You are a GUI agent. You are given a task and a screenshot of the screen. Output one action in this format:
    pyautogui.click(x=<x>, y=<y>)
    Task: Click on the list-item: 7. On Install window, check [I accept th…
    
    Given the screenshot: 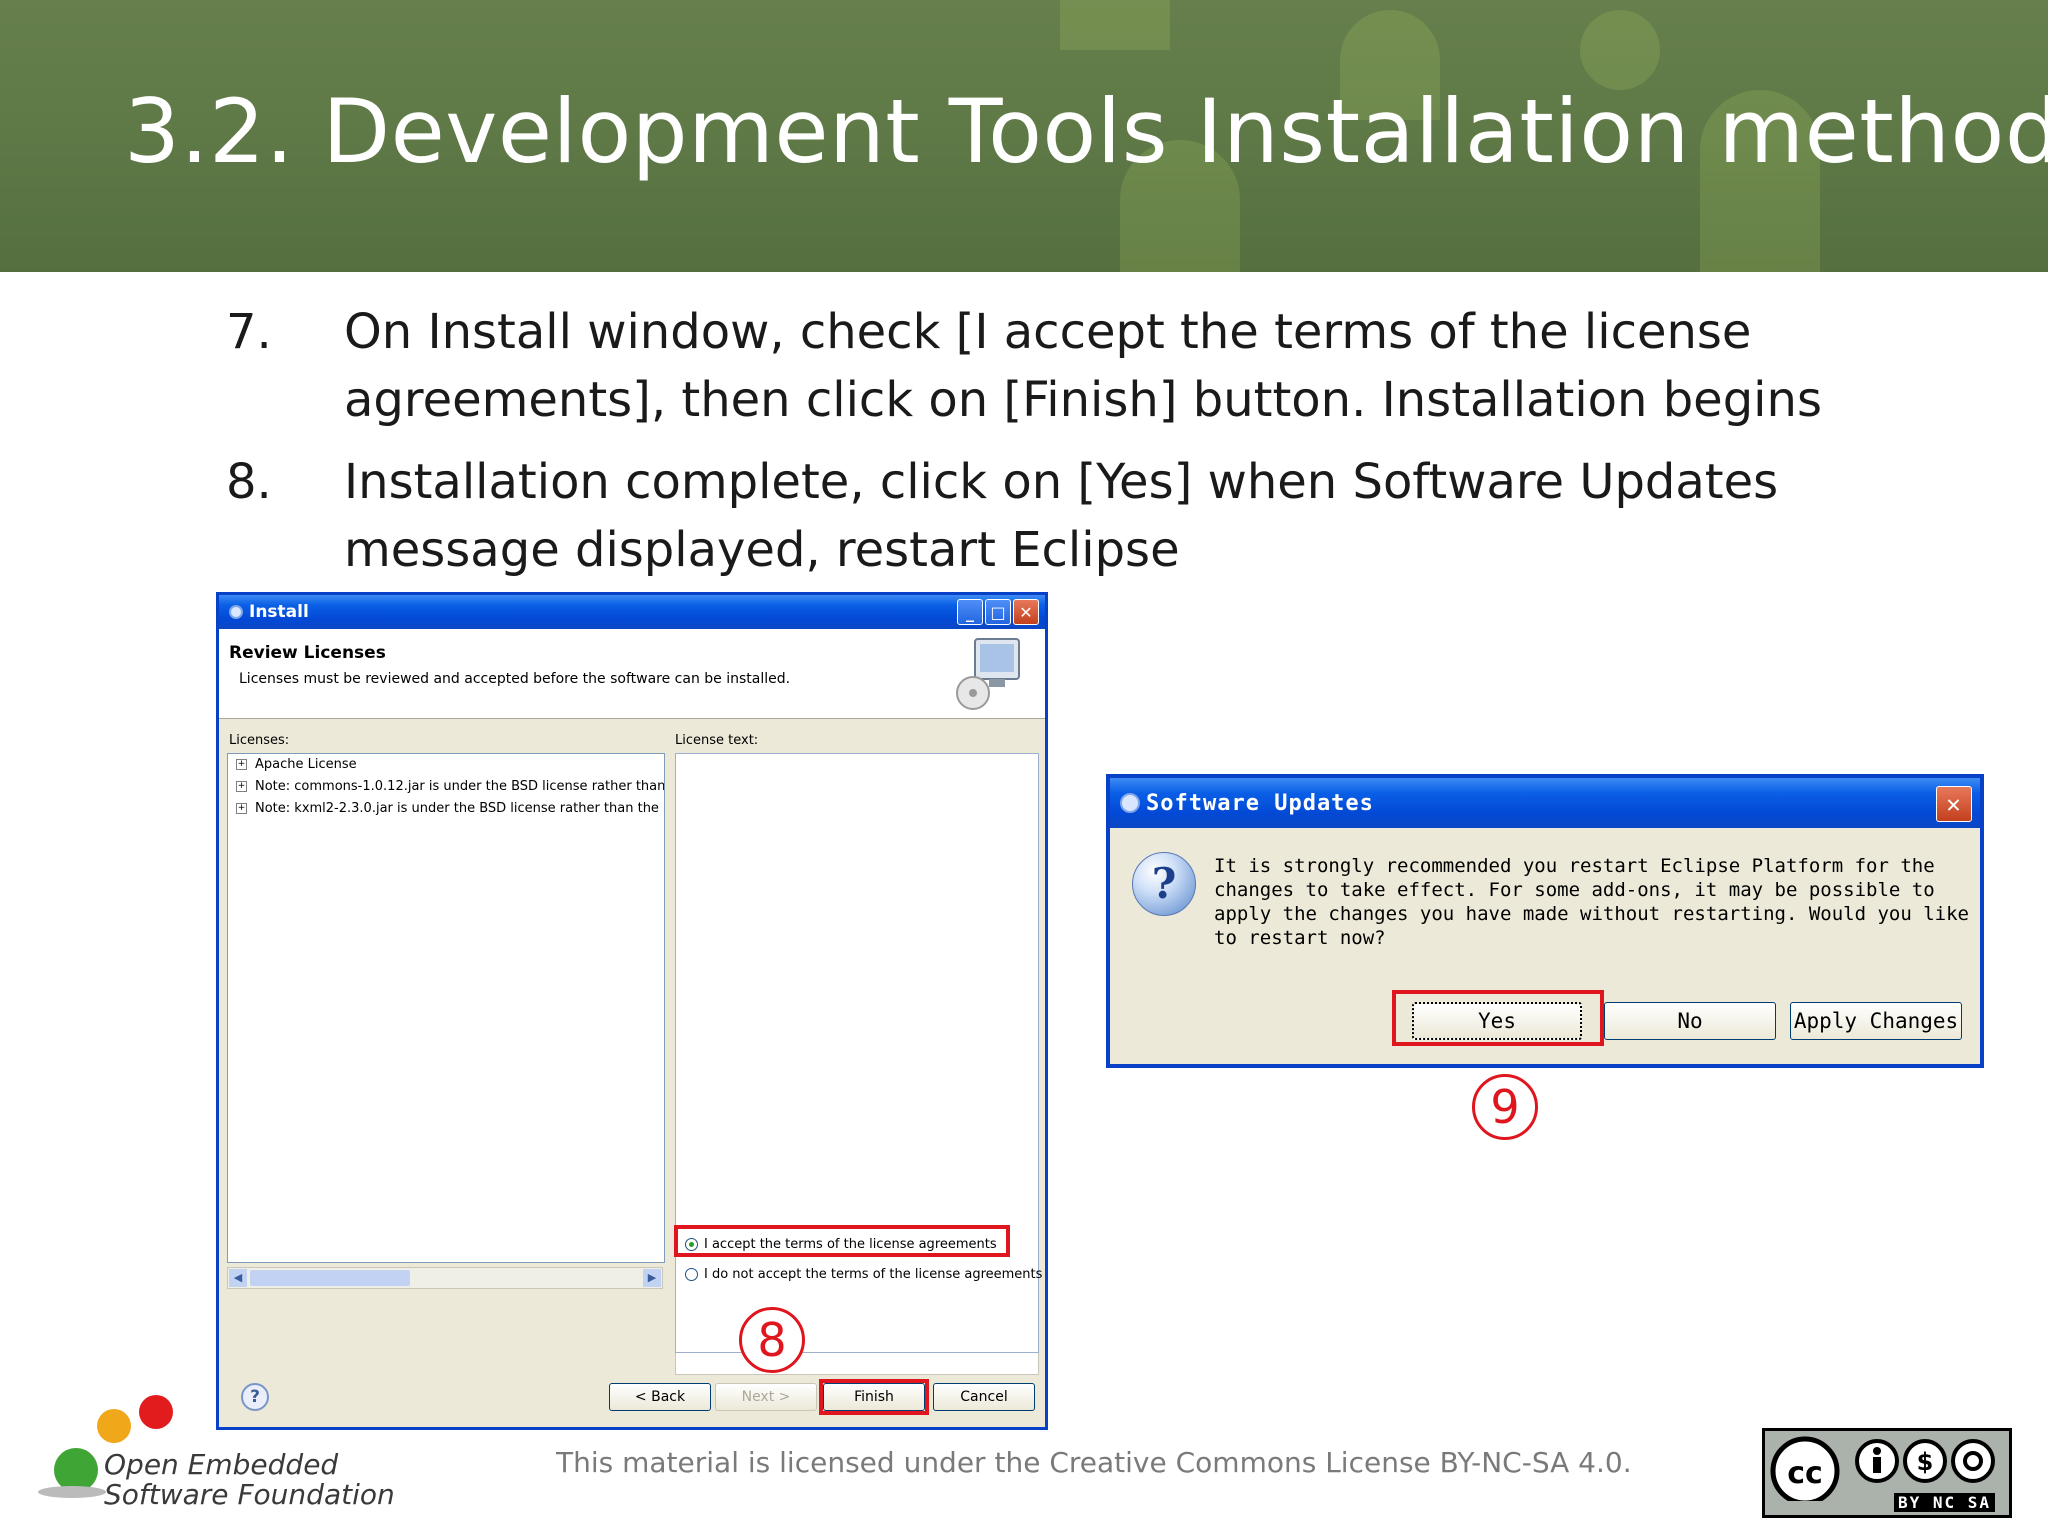 What is the action you would take?
    pyautogui.click(x=1116, y=366)
    